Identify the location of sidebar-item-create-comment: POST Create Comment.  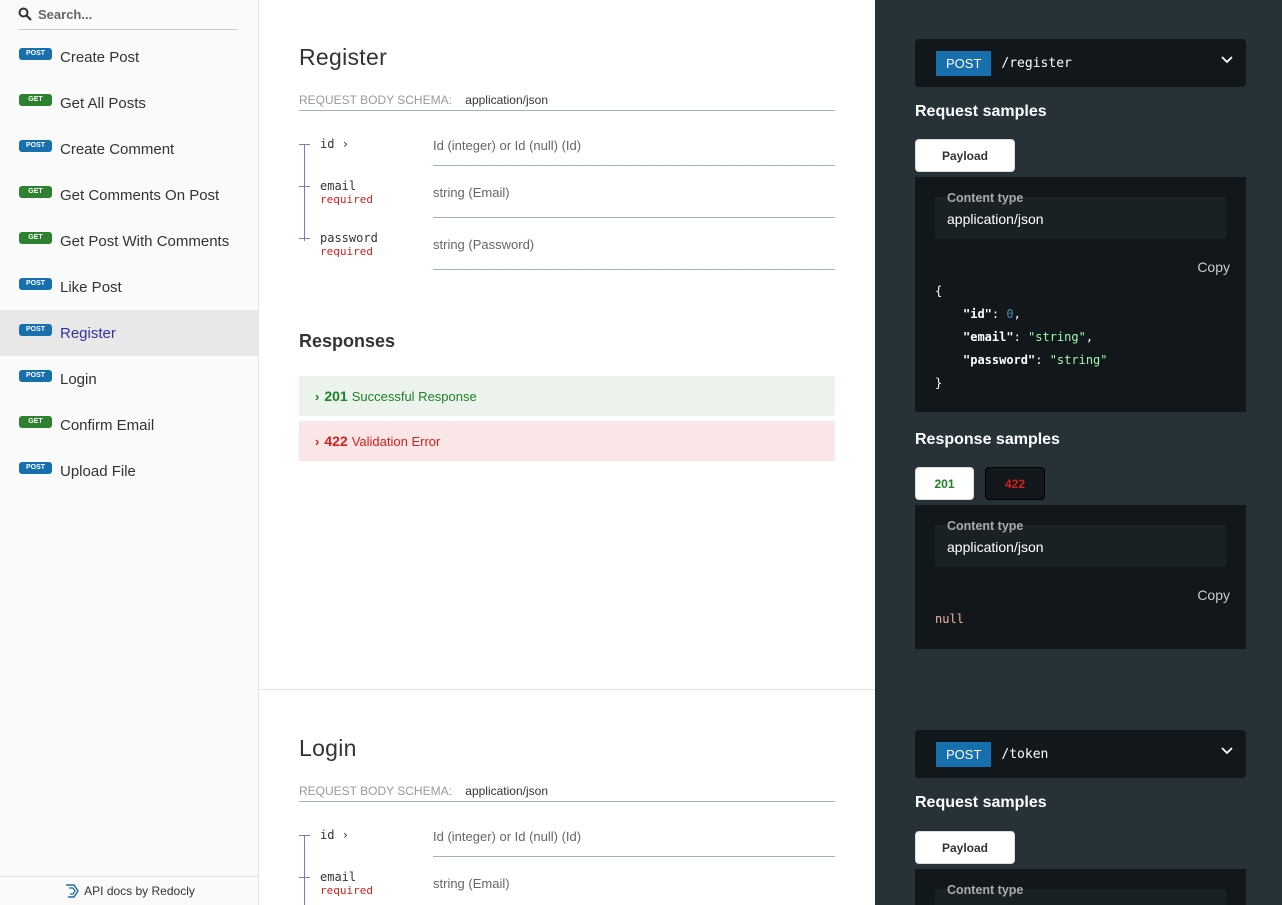
(129, 149).